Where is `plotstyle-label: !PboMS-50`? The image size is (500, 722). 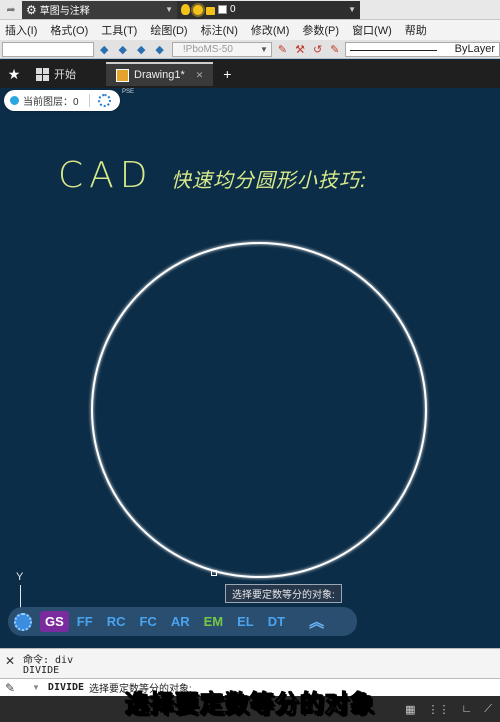
plotstyle-label: !PboMS-50 is located at coordinates (207, 49).